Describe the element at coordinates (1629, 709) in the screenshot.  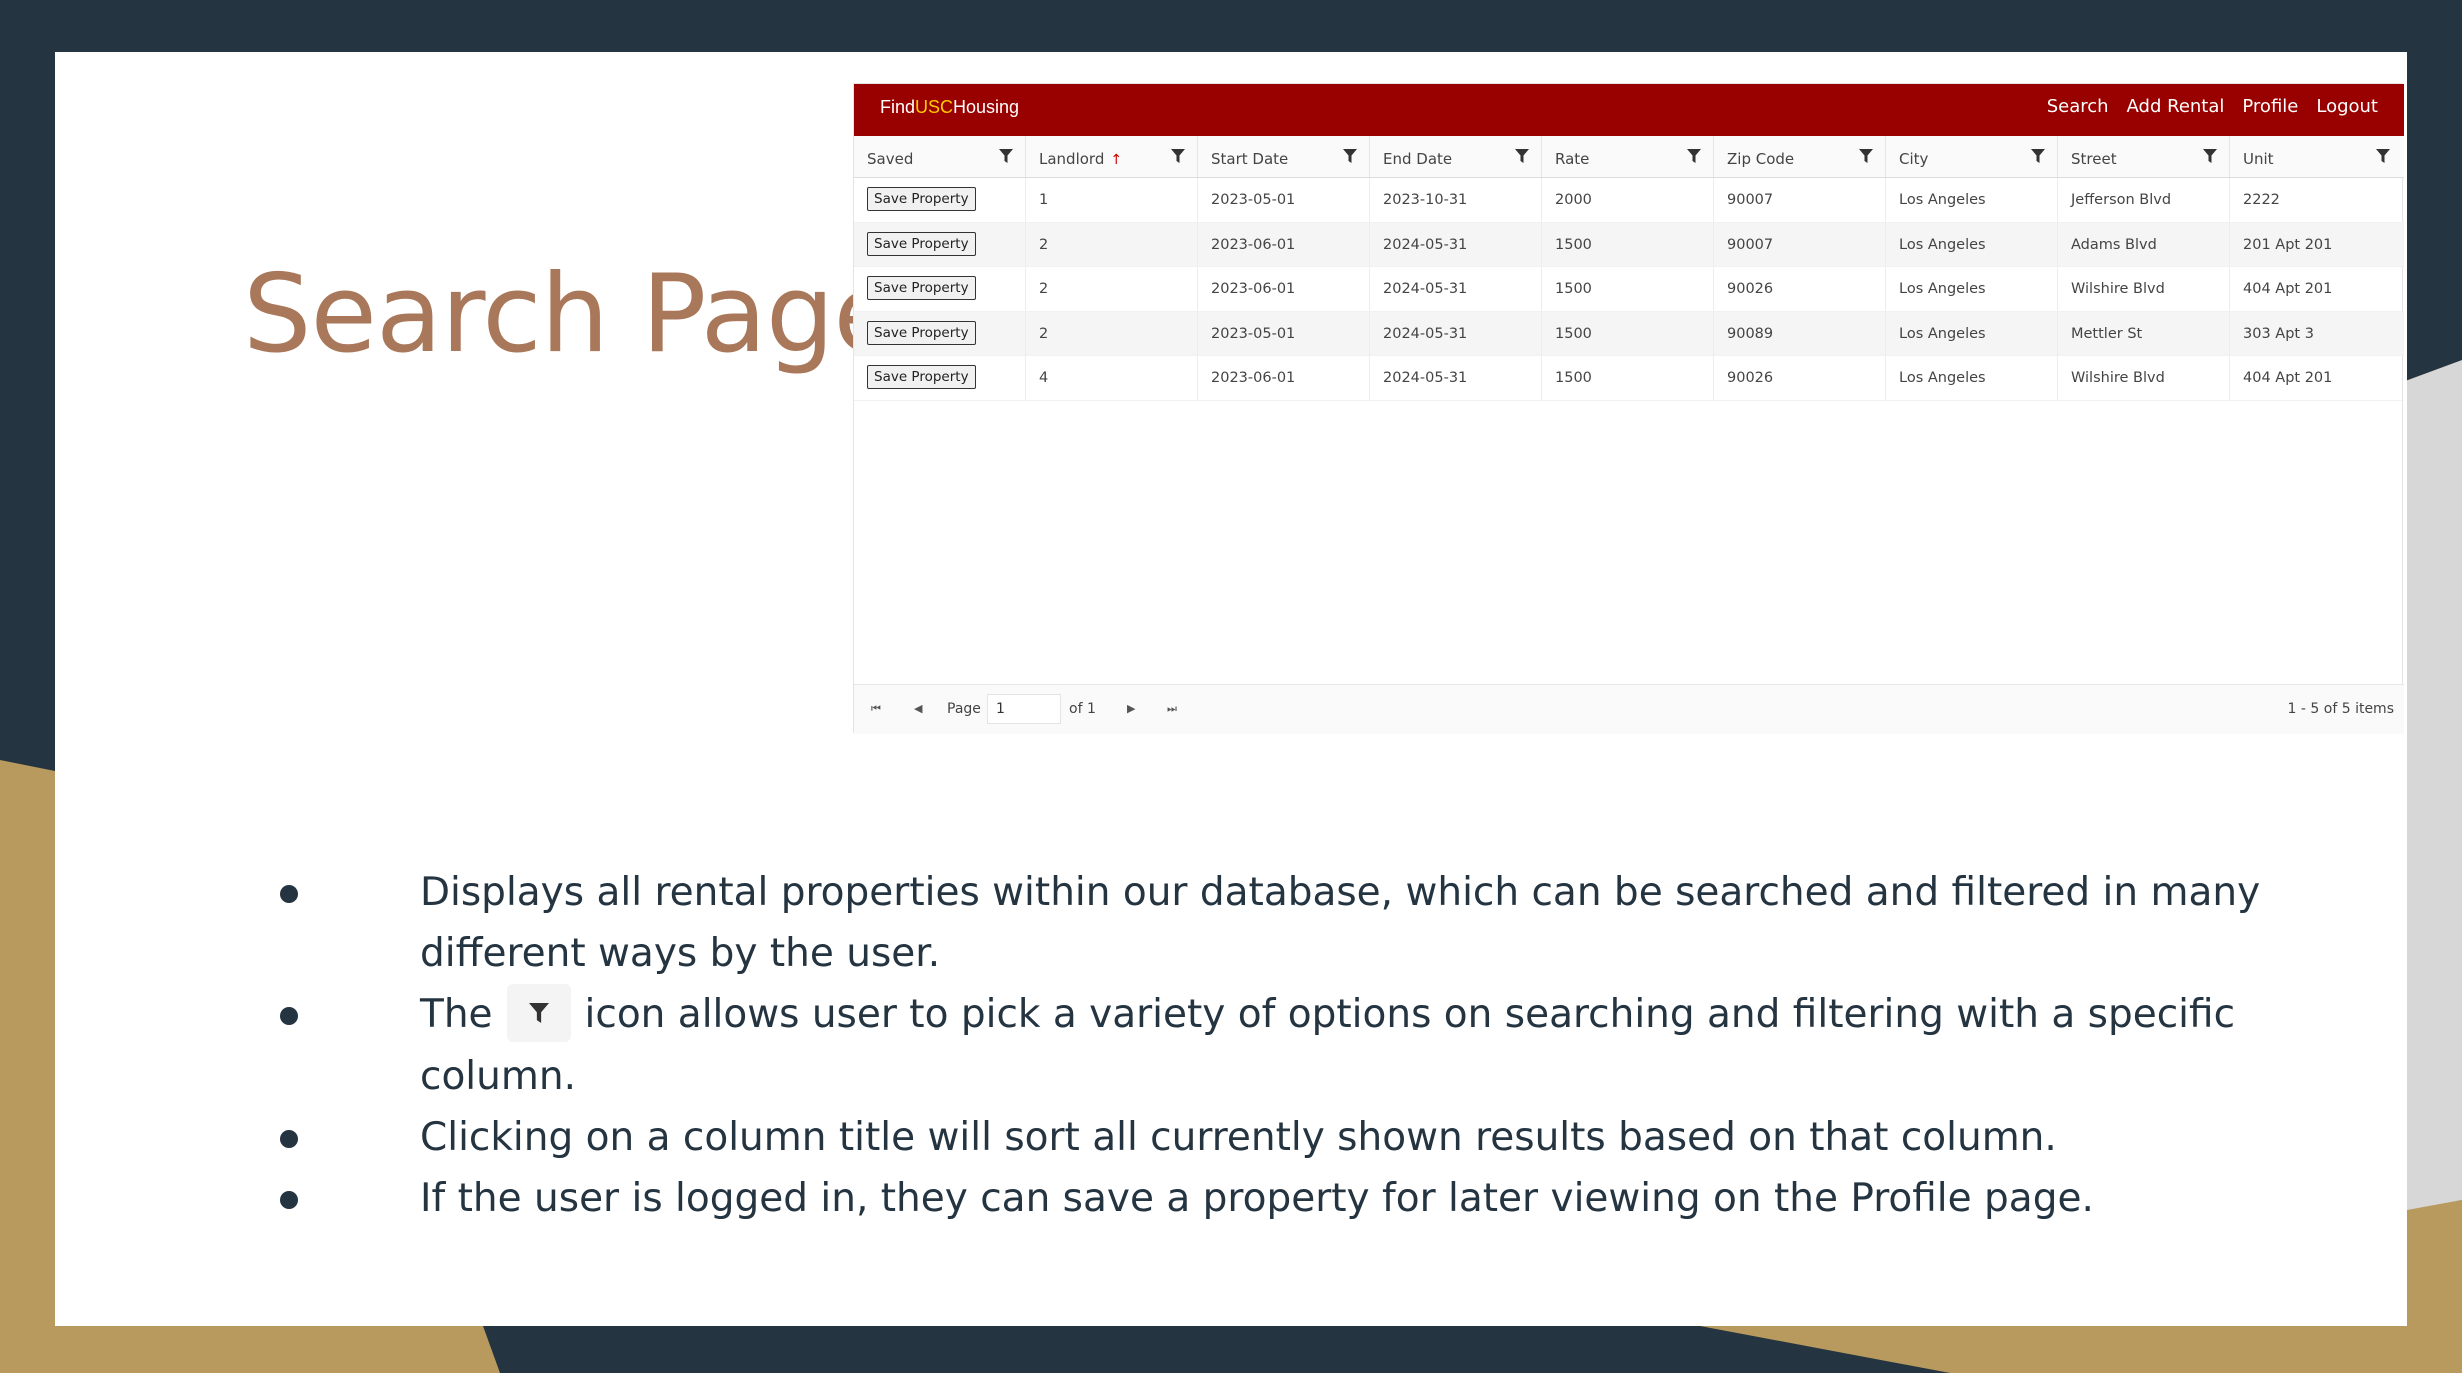
I see `pager: ⏮ ◀ Page of 1 ▶ ⏭ 1 - 5 of 5 items` at that location.